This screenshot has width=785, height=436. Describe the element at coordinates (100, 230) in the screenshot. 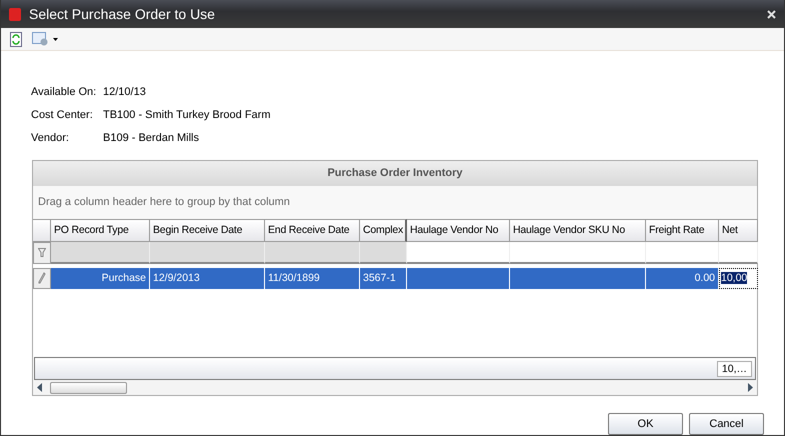

I see `column-header: PO Record Type` at that location.